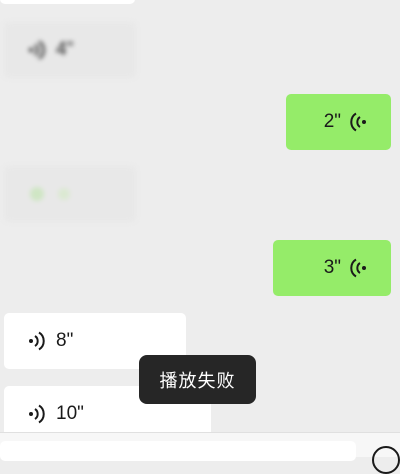 The width and height of the screenshot is (400, 474). What do you see at coordinates (386, 460) in the screenshot?
I see `emoji-icon` at bounding box center [386, 460].